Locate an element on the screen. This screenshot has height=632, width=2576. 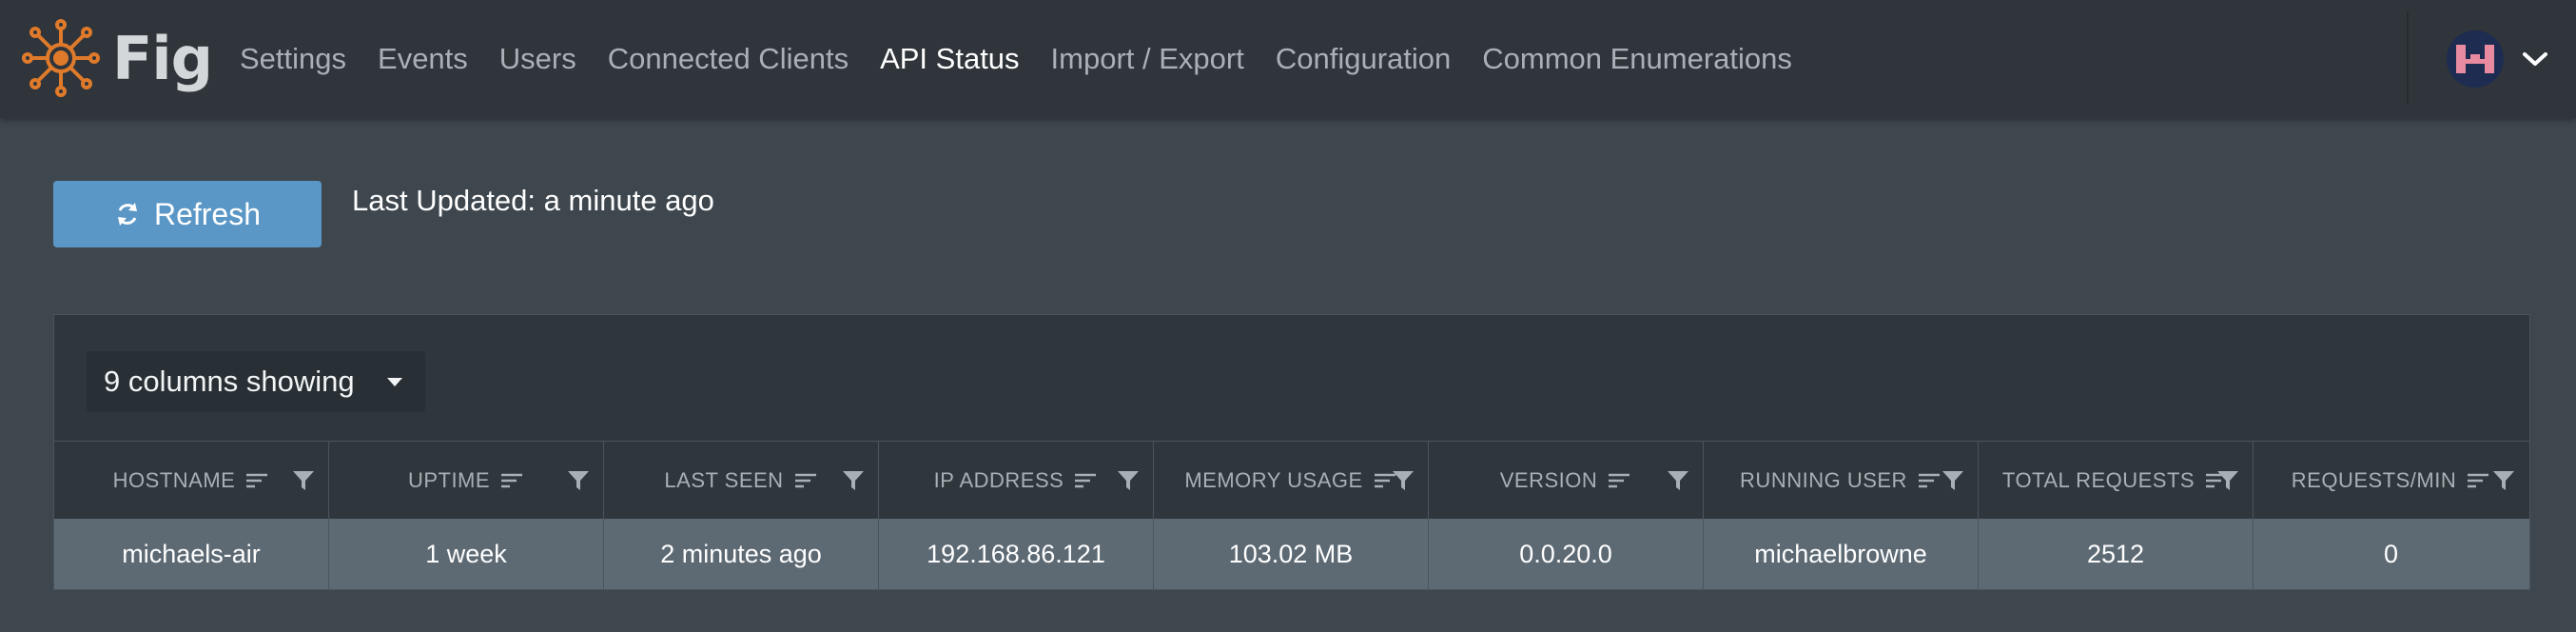
column-header-requests-per-min: REQUESTS/MIN is located at coordinates (2391, 481).